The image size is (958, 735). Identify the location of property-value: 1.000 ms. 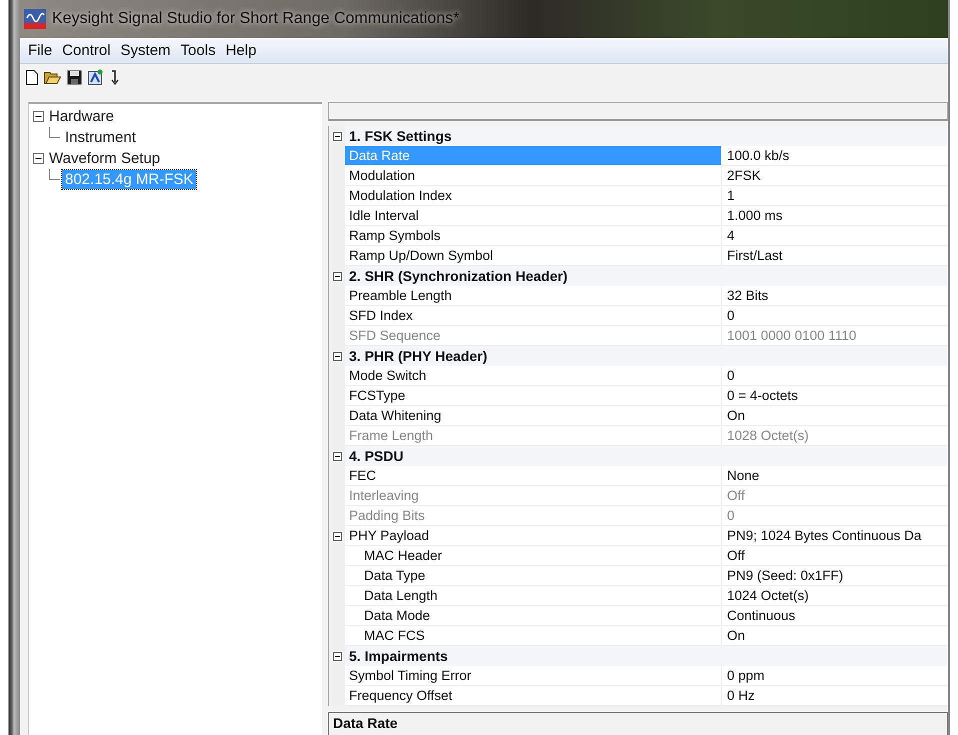
(835, 216).